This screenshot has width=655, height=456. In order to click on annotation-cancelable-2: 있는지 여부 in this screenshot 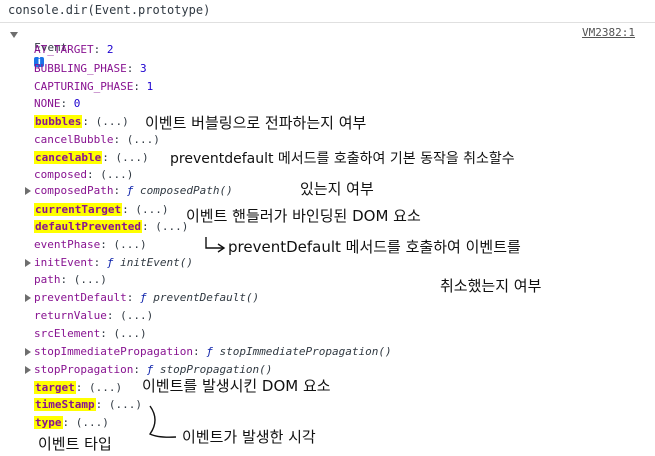, I will do `click(337, 189)`.